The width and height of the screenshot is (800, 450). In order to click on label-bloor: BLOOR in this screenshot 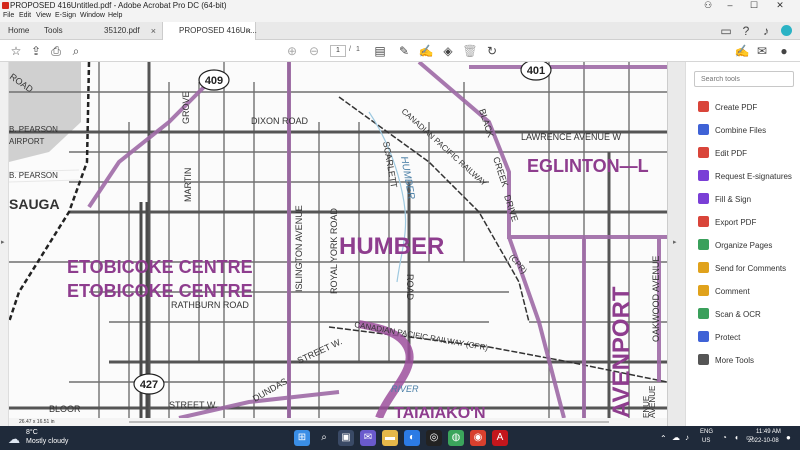, I will do `click(65, 409)`.